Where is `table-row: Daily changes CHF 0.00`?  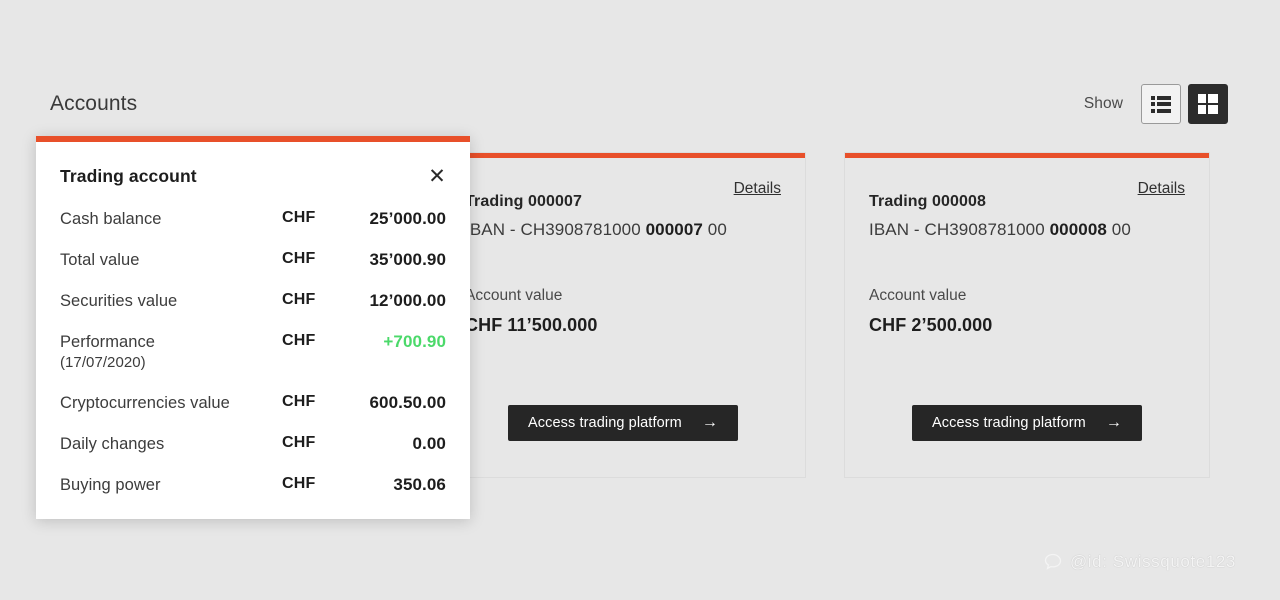
table-row: Daily changes CHF 0.00 is located at coordinates (253, 444).